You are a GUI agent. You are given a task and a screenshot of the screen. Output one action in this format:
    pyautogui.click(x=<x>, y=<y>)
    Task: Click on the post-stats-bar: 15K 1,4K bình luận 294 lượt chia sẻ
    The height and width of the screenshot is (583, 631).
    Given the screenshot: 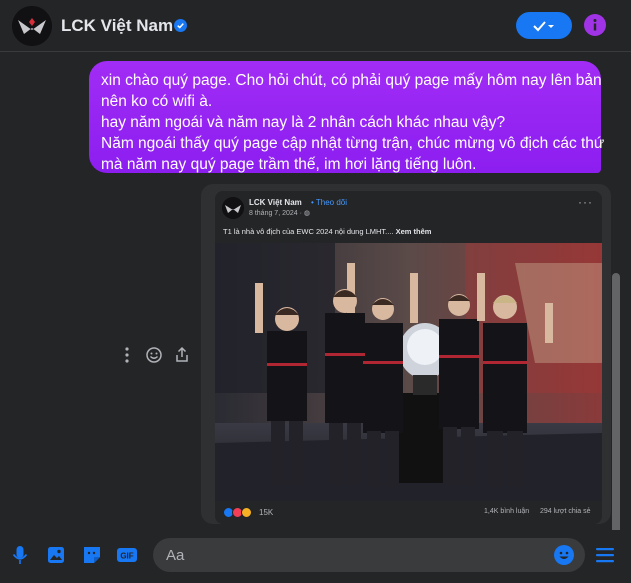 What is the action you would take?
    pyautogui.click(x=408, y=513)
    